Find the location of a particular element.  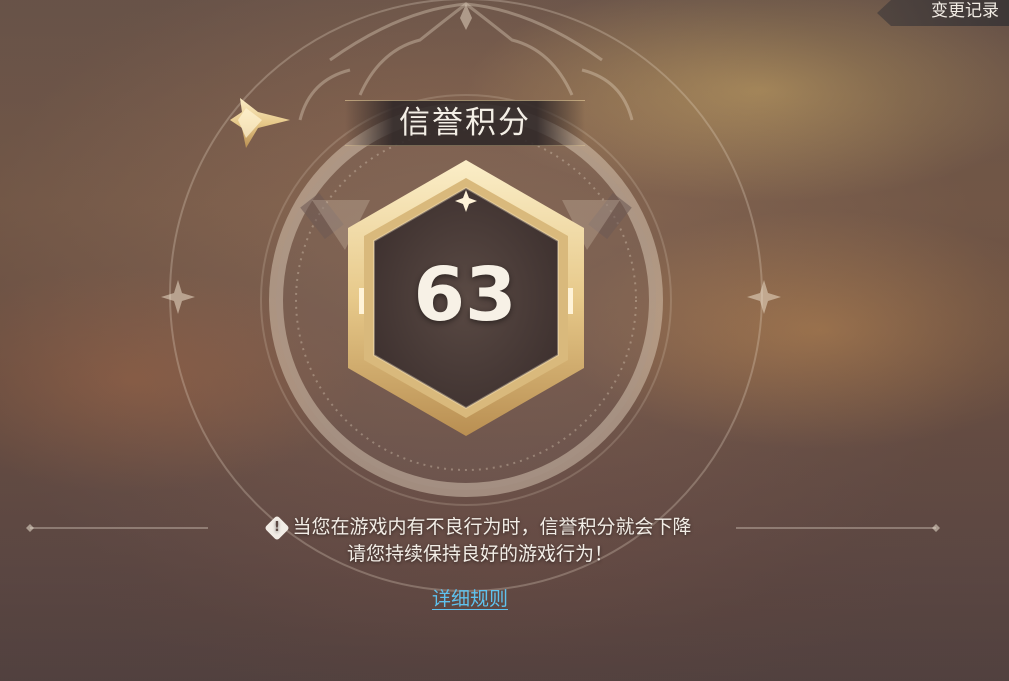

warning-diamond-icon: ! is located at coordinates (277, 528).